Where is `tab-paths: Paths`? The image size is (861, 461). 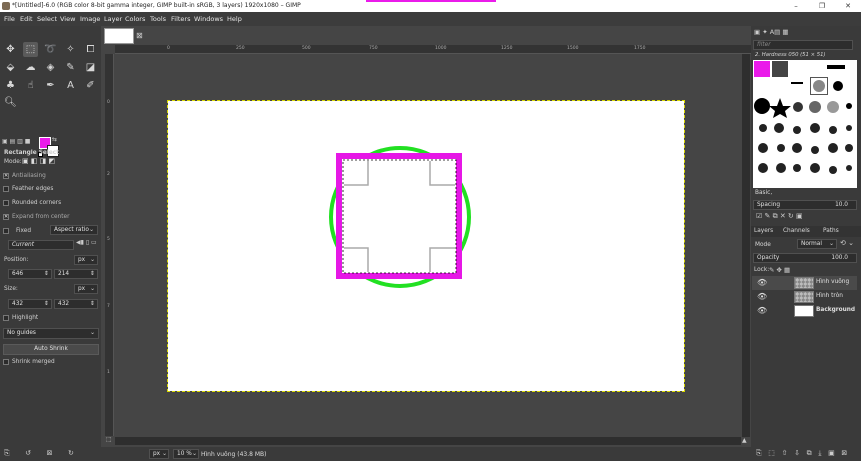 tab-paths: Paths is located at coordinates (831, 231).